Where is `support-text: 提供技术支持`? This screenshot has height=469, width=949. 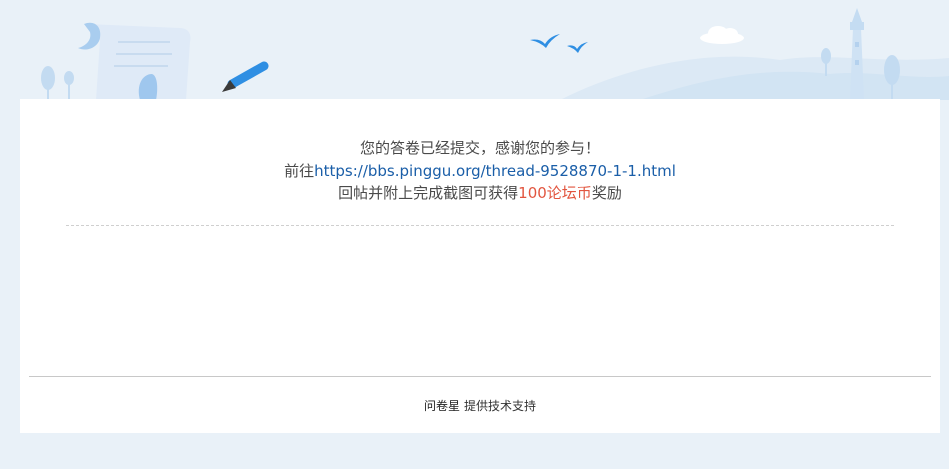 support-text: 提供技术支持 is located at coordinates (500, 406).